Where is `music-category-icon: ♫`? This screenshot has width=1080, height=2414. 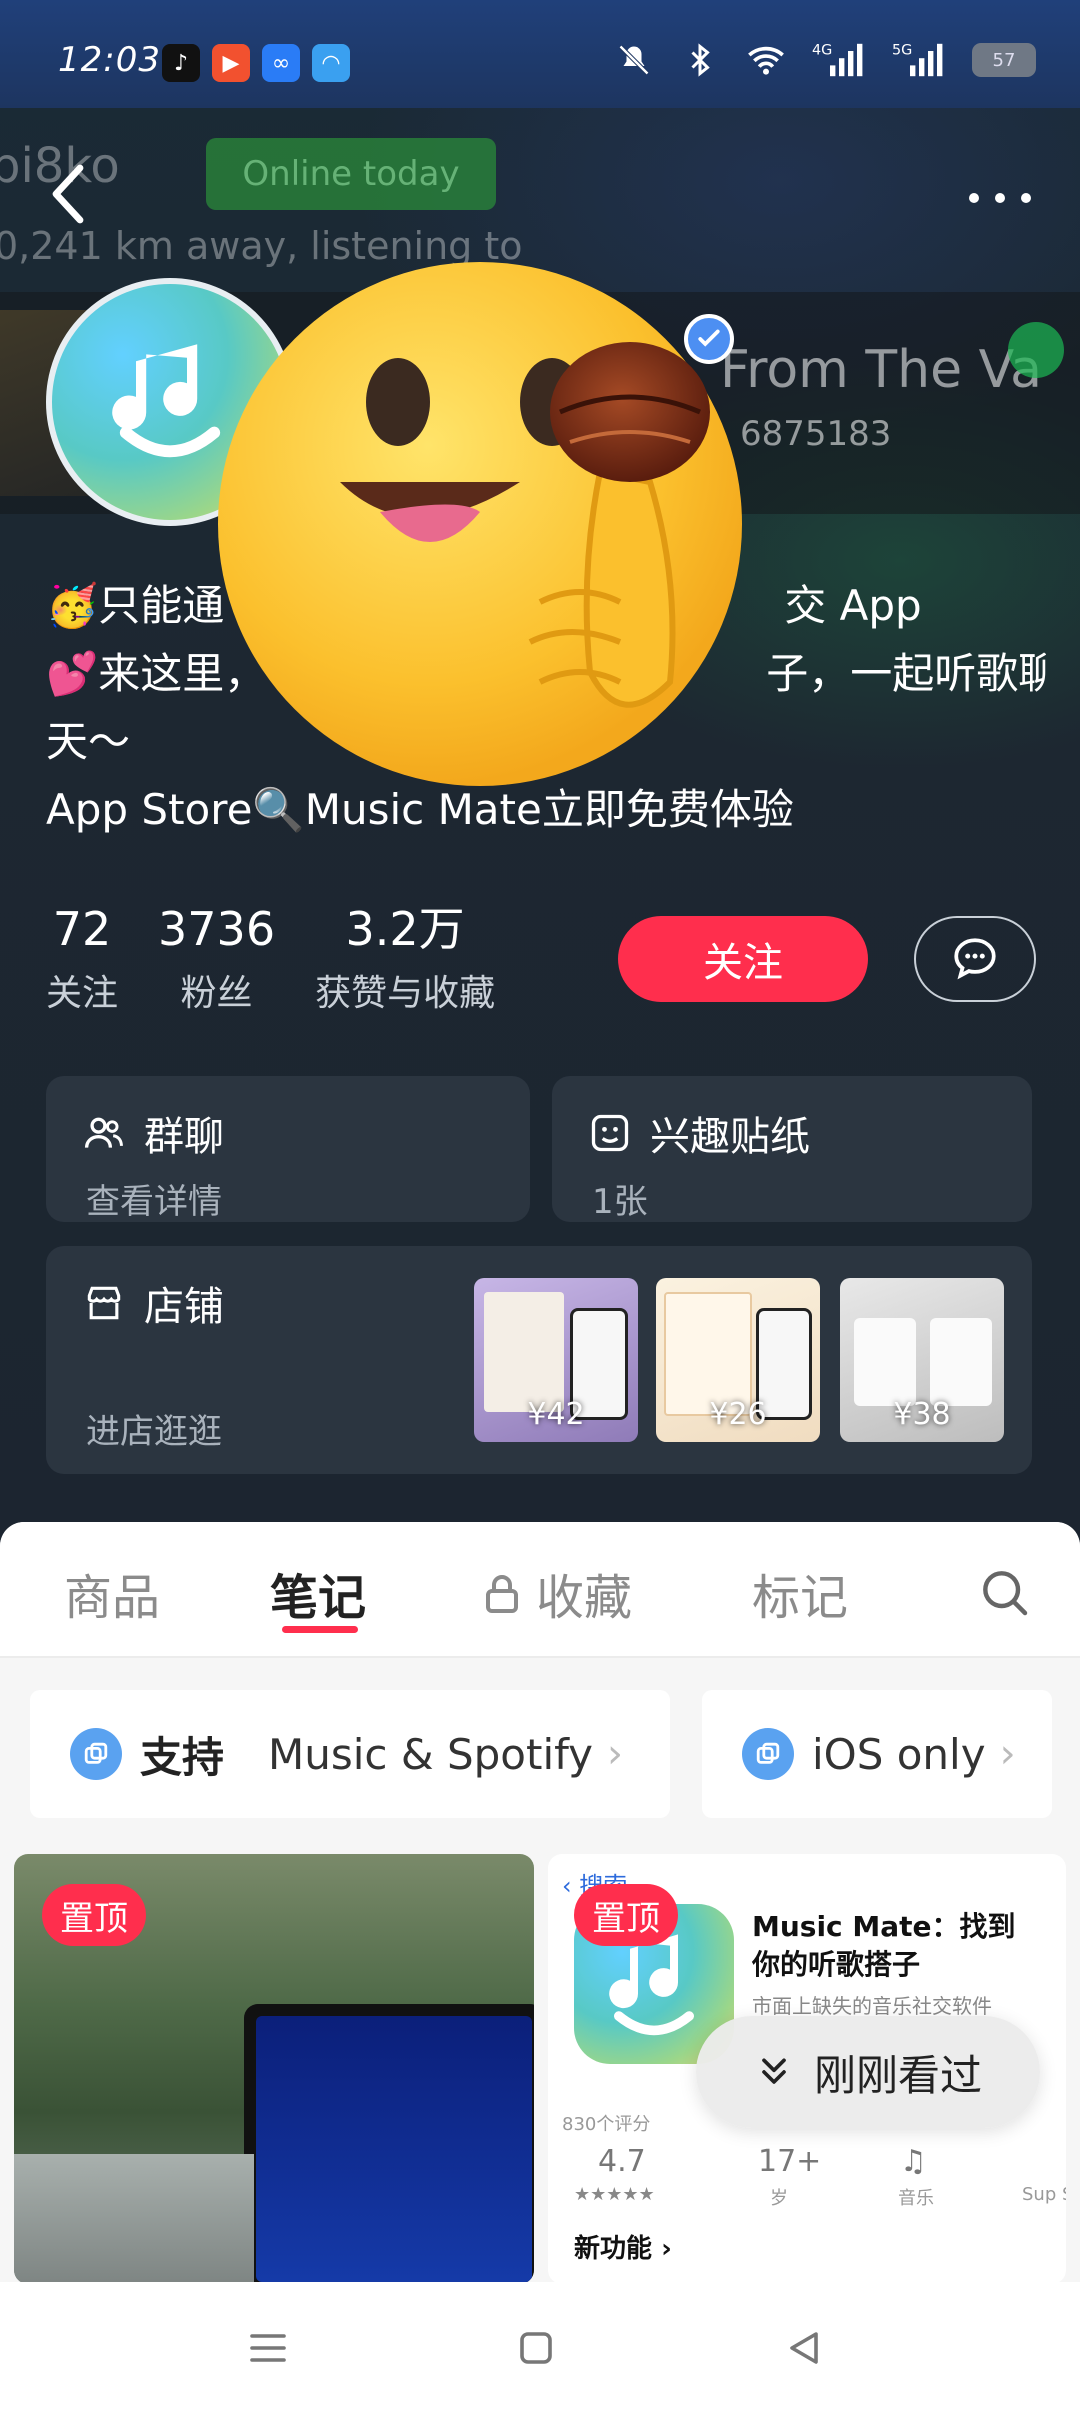 music-category-icon: ♫ is located at coordinates (913, 2161).